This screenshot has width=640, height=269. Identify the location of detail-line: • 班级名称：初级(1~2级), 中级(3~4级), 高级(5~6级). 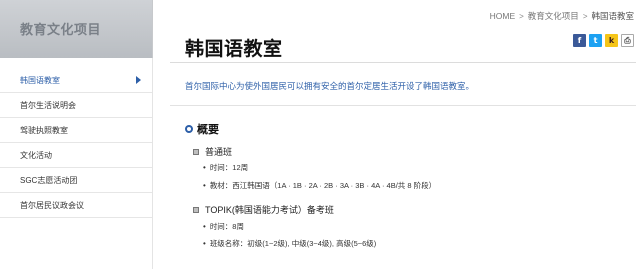
(289, 243).